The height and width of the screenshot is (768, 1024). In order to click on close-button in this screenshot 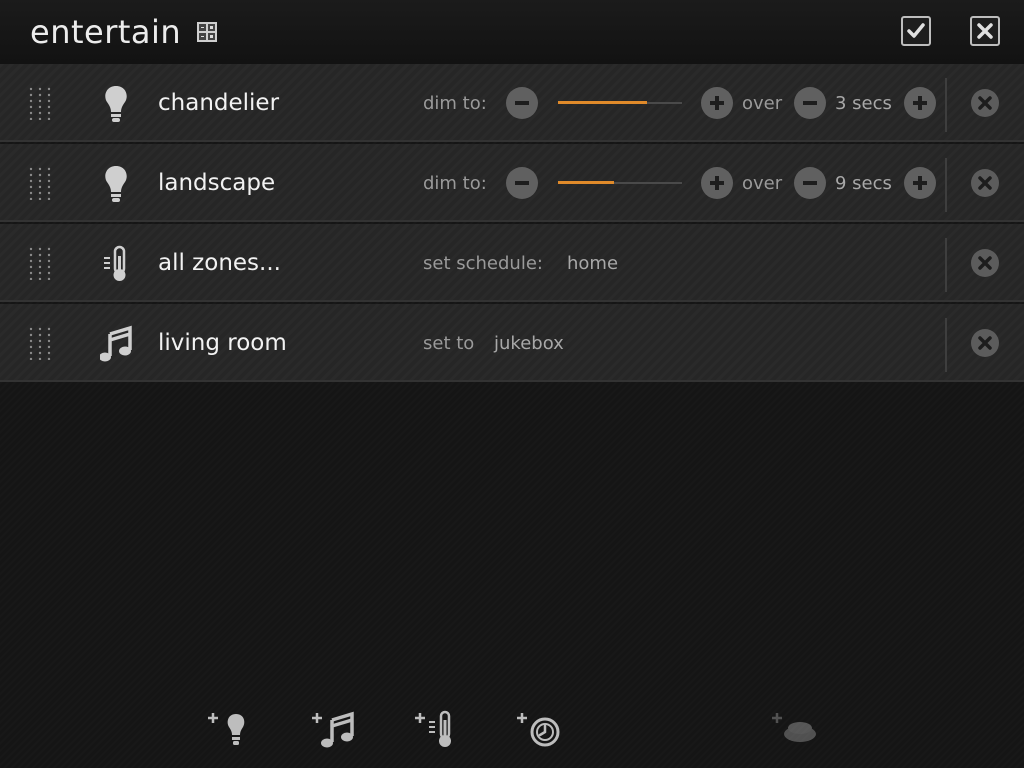, I will do `click(985, 31)`.